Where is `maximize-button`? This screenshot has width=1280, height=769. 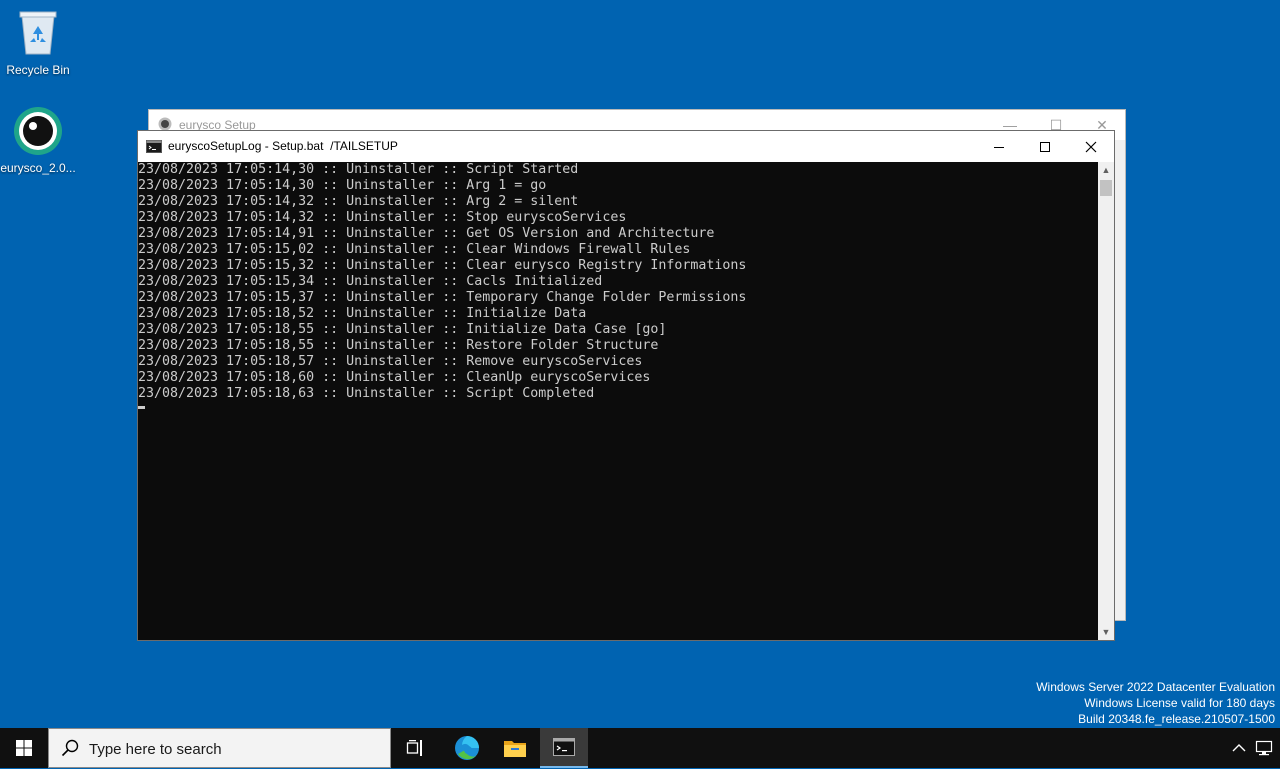 maximize-button is located at coordinates (1045, 146).